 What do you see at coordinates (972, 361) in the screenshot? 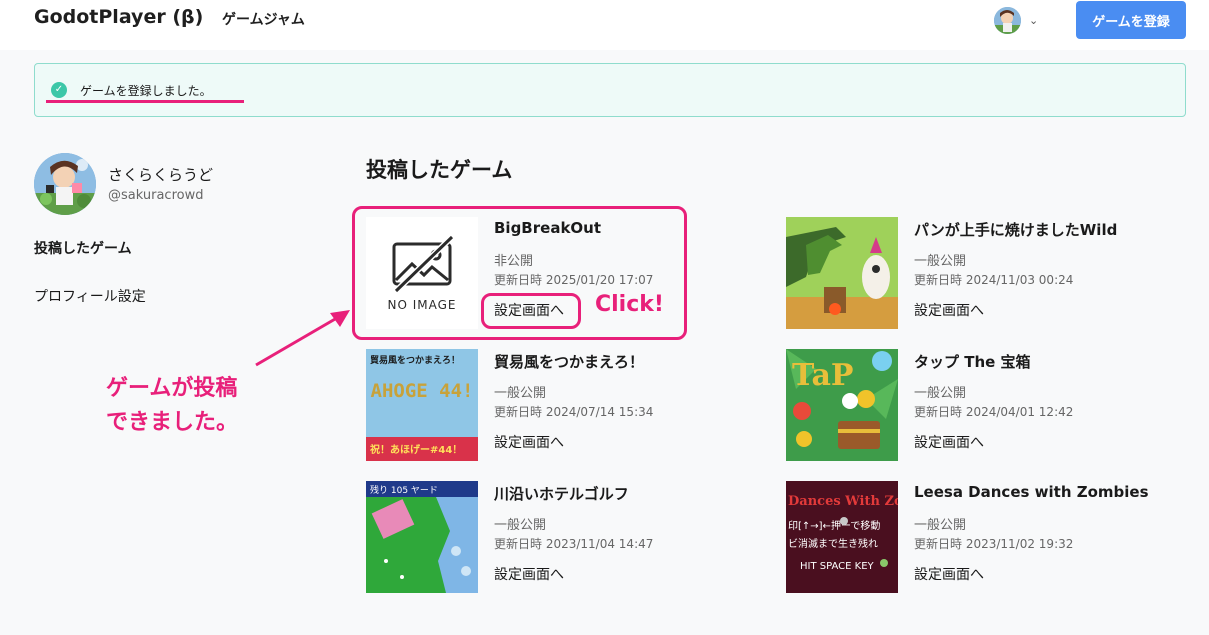
I see `game-title: タップ The 宝箱` at bounding box center [972, 361].